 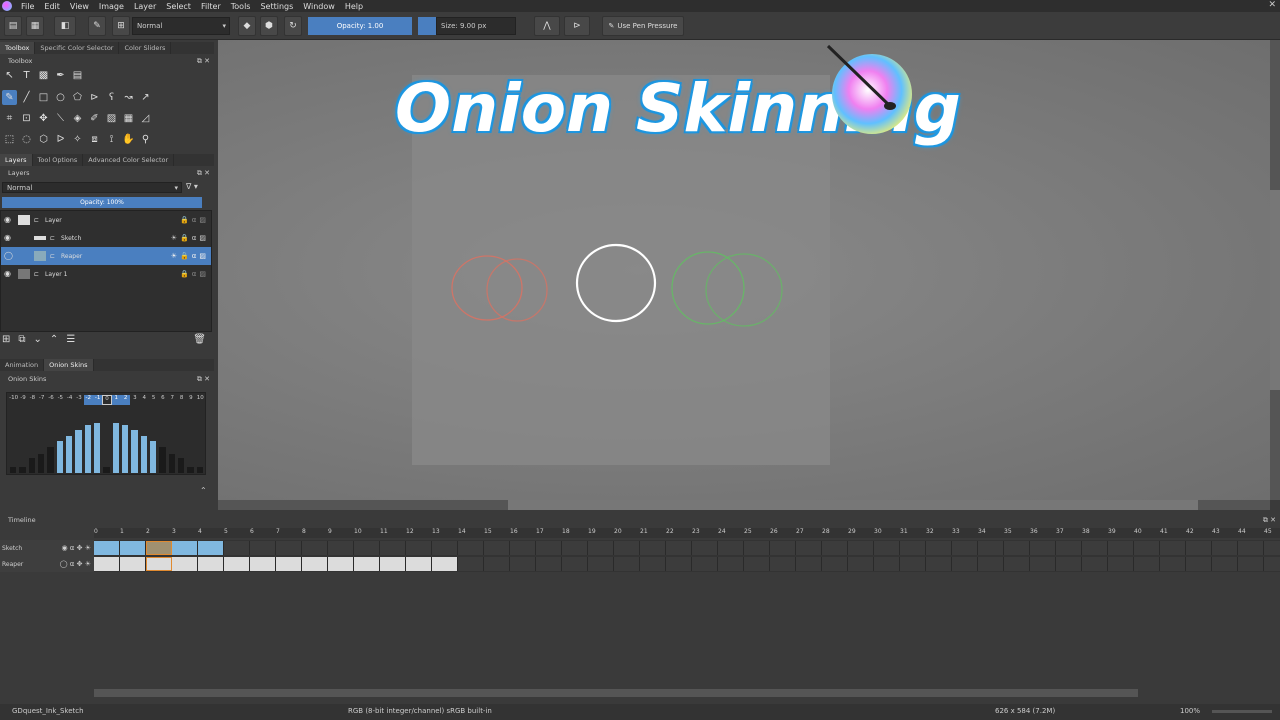 I want to click on gradient-icon: ▤, so click(x=13, y=26).